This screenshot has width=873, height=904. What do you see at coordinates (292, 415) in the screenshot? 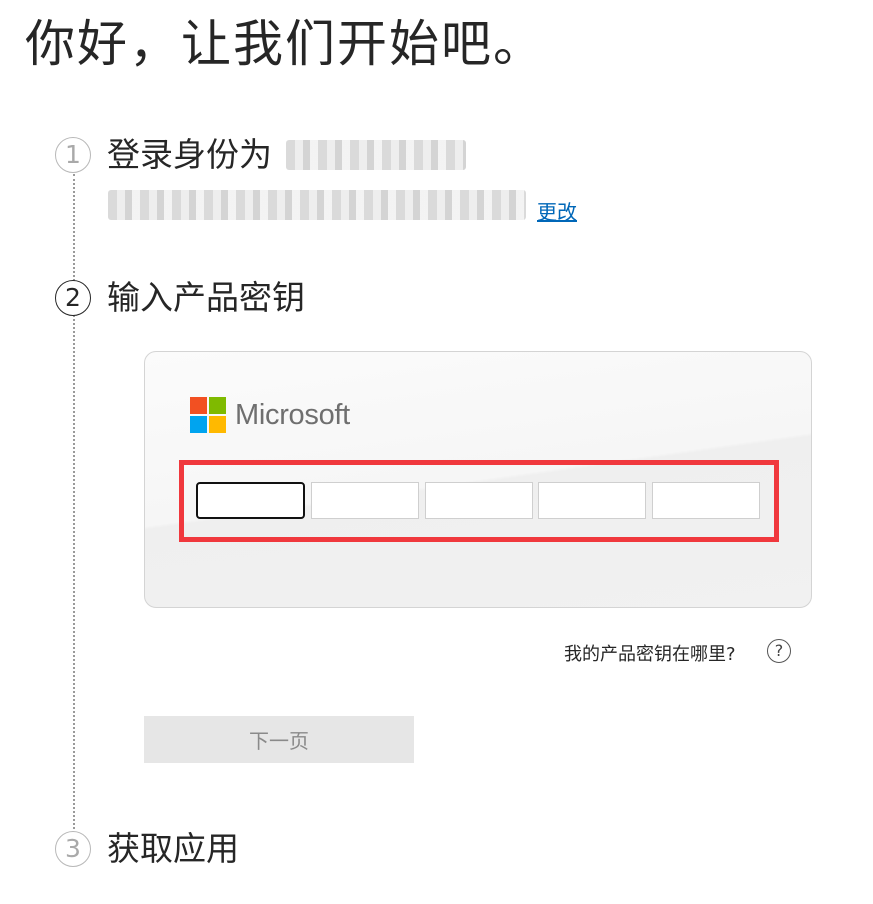
I see `microsoft-wordmark: Microsoft` at bounding box center [292, 415].